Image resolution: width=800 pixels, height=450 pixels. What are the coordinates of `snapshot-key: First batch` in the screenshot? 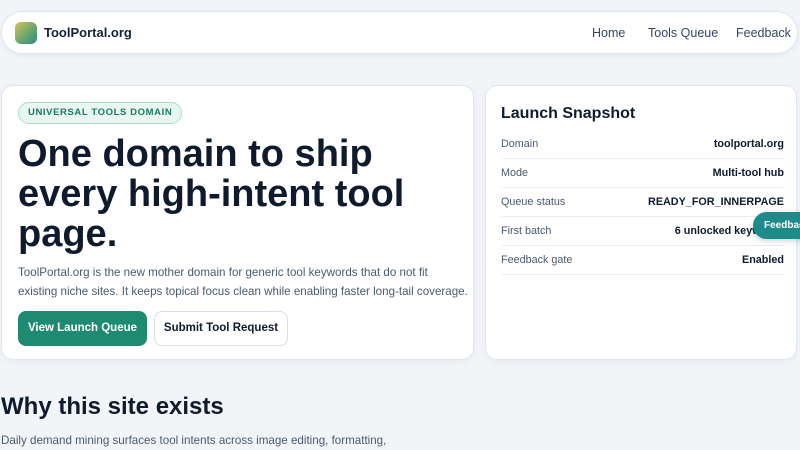 It's located at (526, 231).